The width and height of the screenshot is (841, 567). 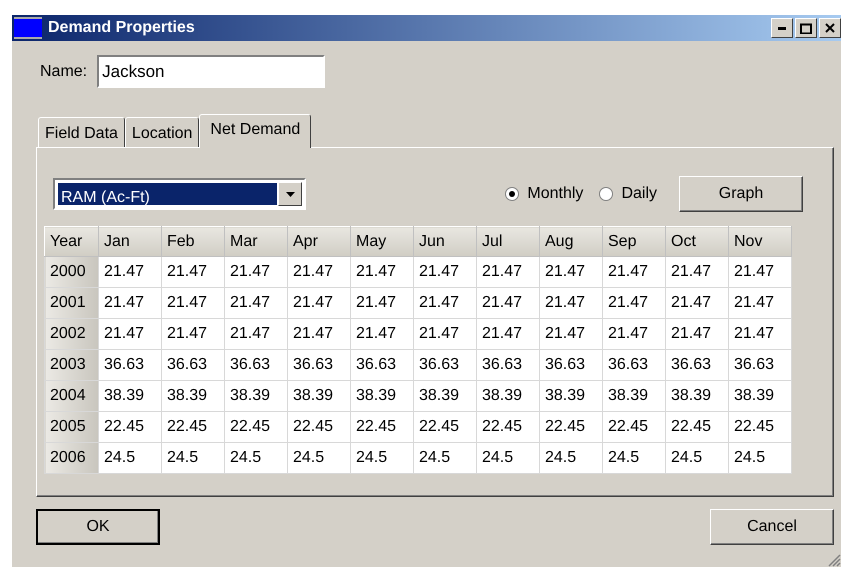 I want to click on column-header: Oct, so click(x=697, y=241).